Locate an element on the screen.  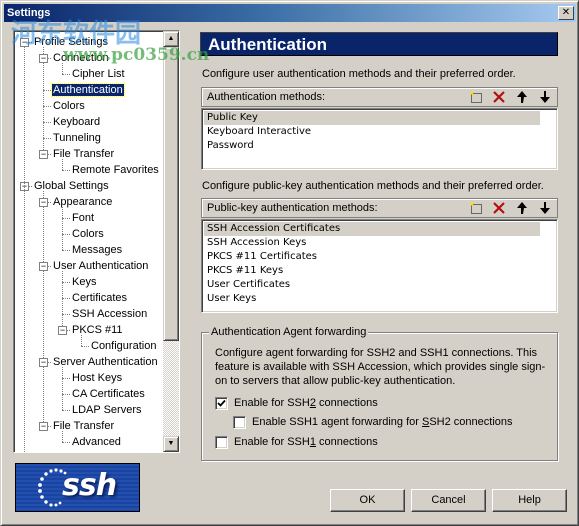
new-item-icon is located at coordinates (475, 96).